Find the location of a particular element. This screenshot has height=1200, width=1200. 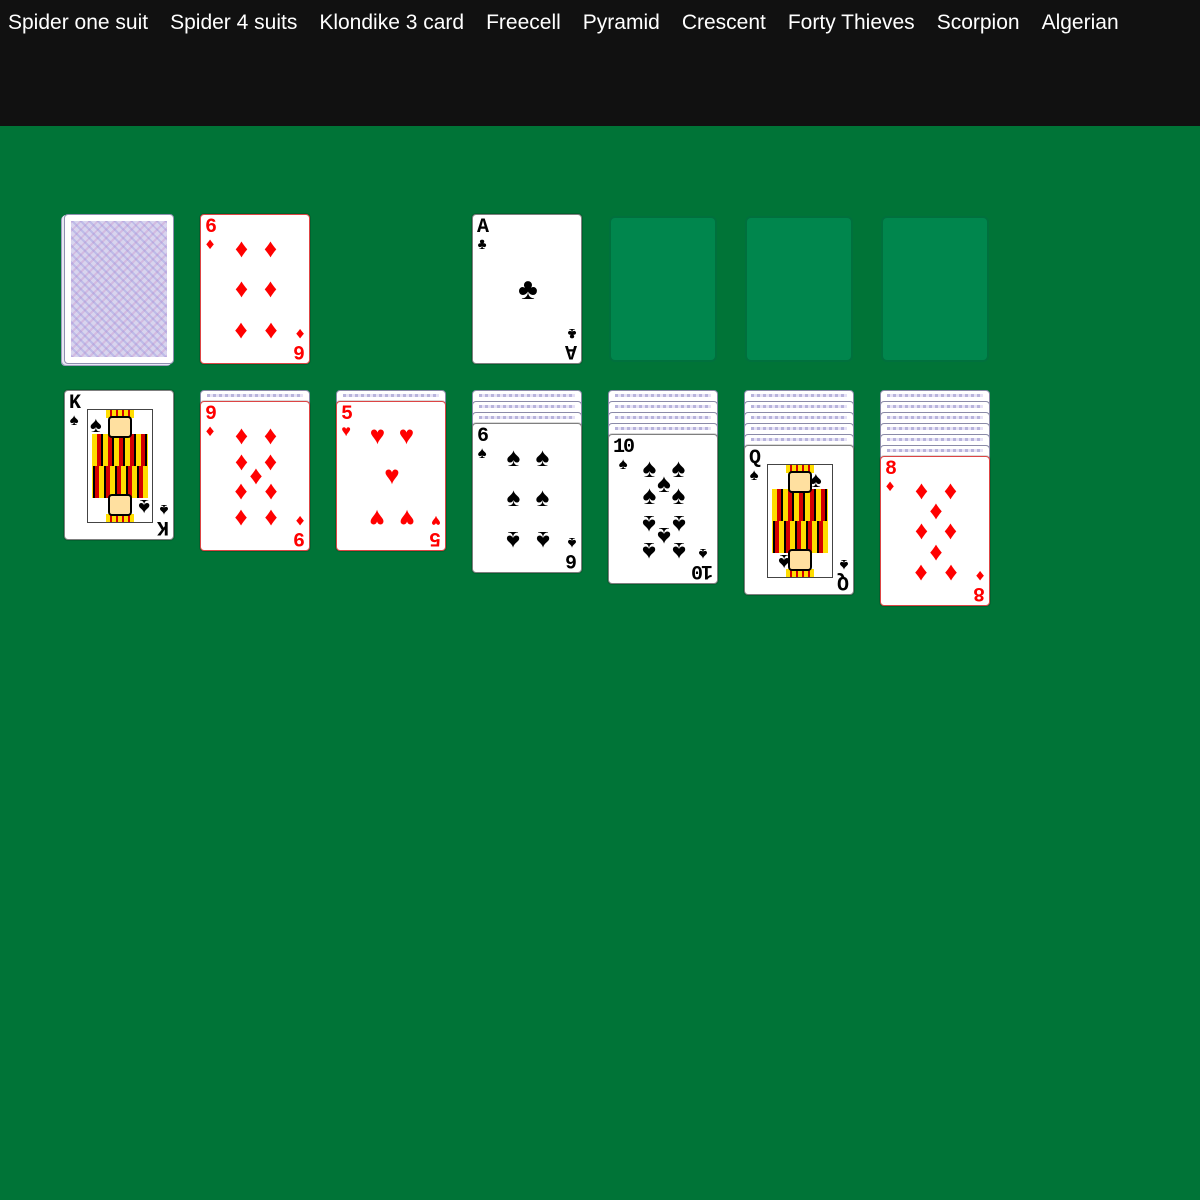

card-corner-tl: K ♠ is located at coordinates (75, 411).